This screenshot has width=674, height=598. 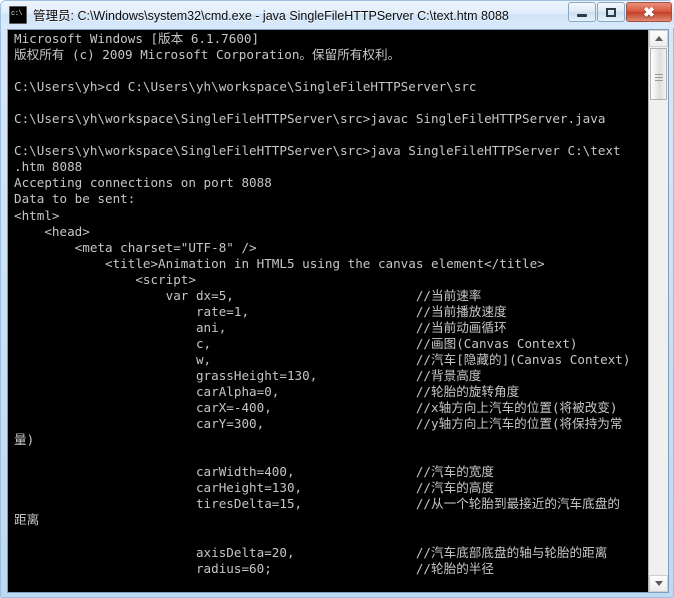 I want to click on close-icon: ✖, so click(x=649, y=12).